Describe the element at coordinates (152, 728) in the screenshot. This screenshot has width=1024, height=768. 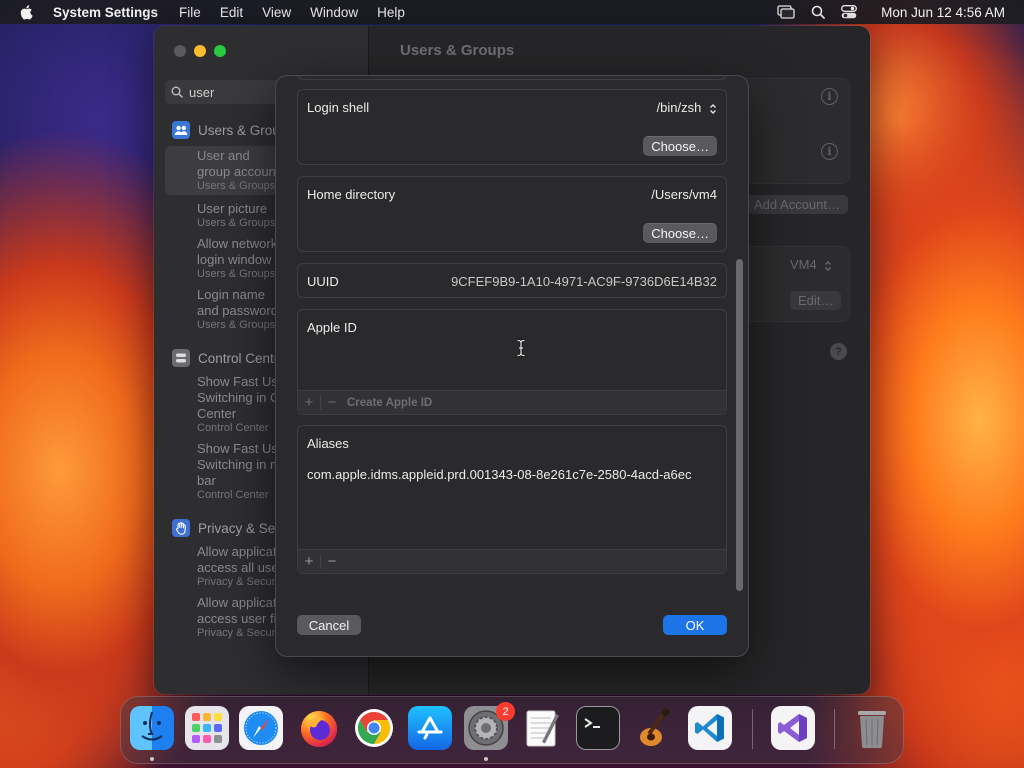
I see `finder-icon` at that location.